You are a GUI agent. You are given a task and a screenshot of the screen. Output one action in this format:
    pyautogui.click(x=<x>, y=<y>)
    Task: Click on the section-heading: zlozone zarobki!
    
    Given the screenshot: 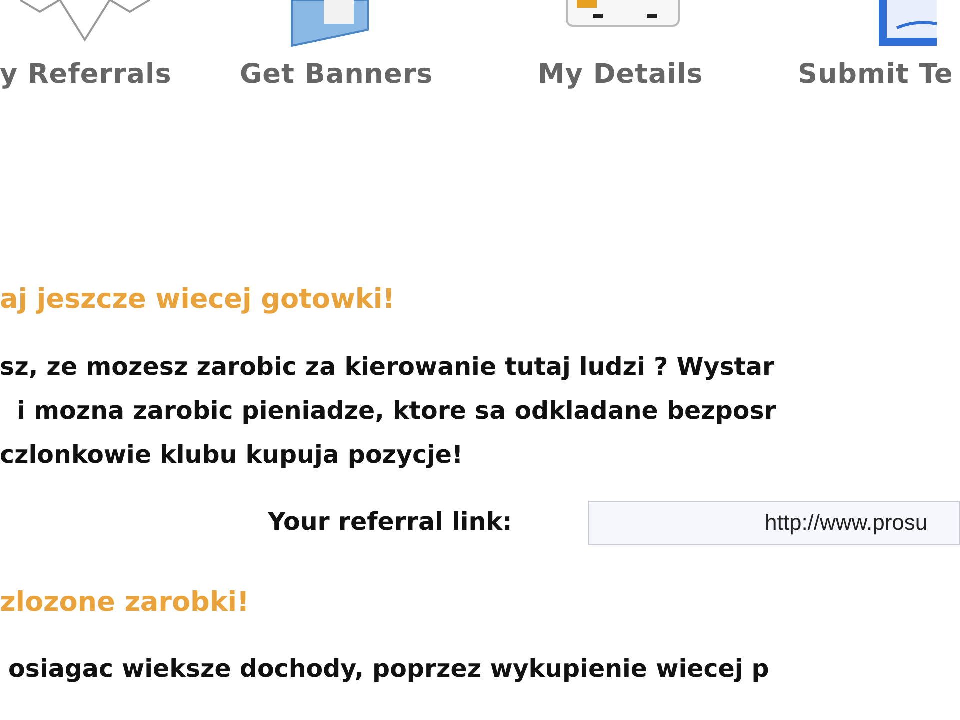 What is the action you would take?
    pyautogui.click(x=125, y=603)
    